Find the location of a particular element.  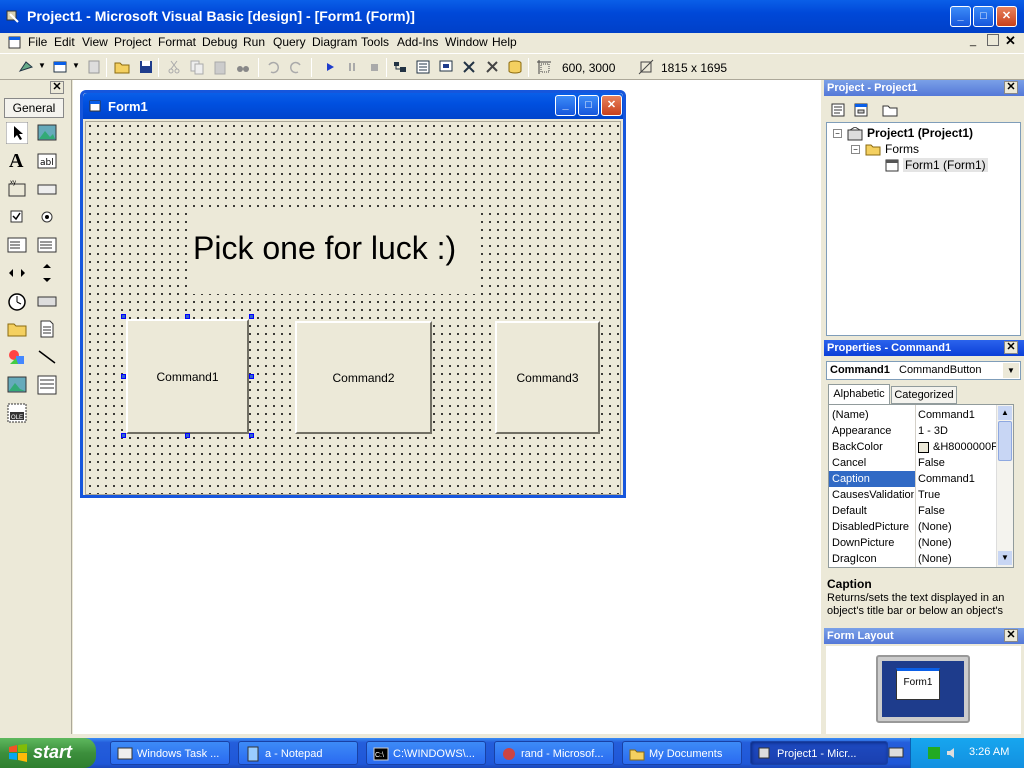

undo-icon is located at coordinates (273, 67).